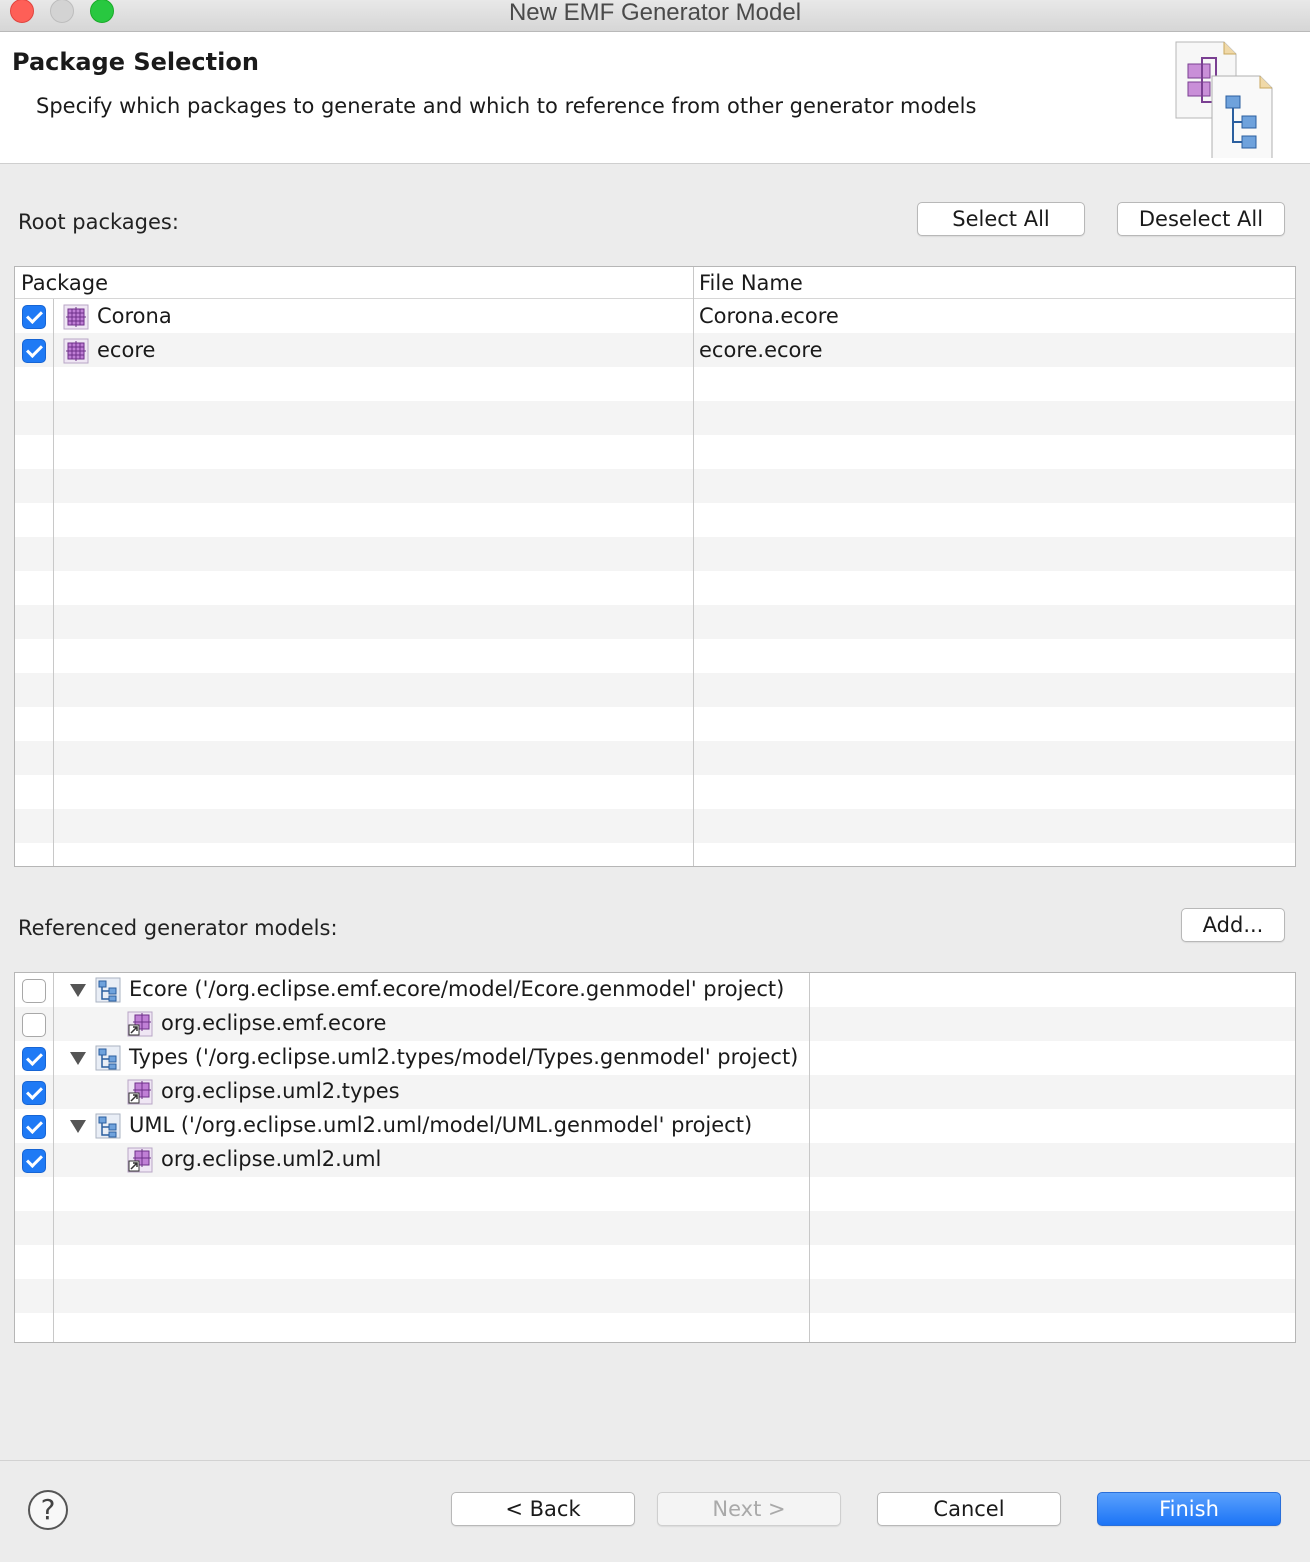 The height and width of the screenshot is (1562, 1310). Describe the element at coordinates (271, 1159) in the screenshot. I see `genpackage-label: org.eclipse.uml2.uml` at that location.